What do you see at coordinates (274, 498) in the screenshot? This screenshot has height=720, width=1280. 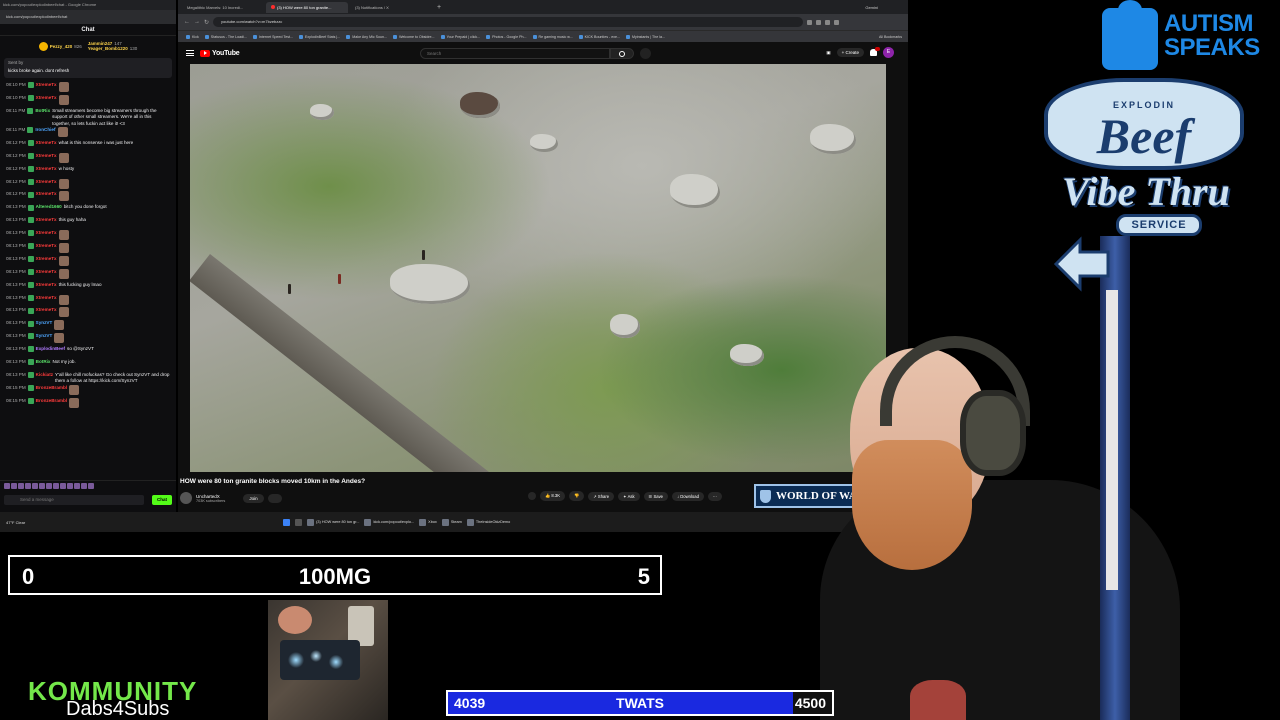 I see `subscribed-bell-button` at bounding box center [274, 498].